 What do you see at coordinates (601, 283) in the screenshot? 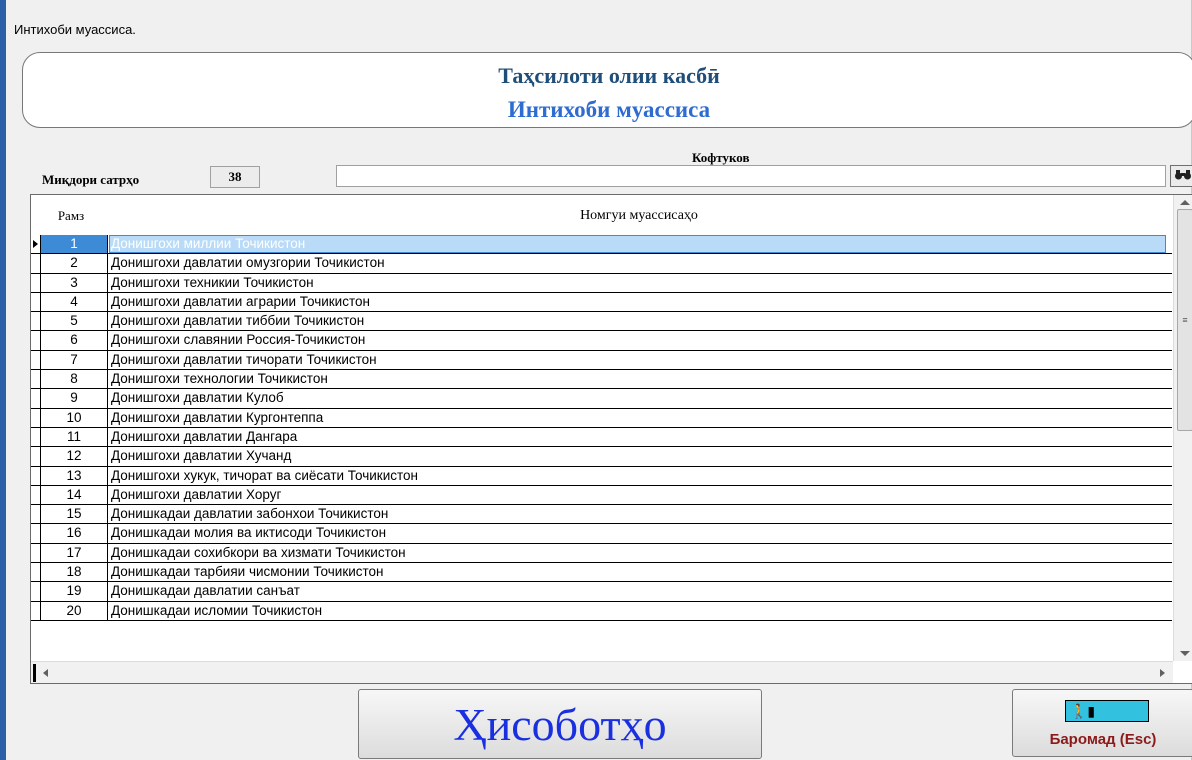
I see `table-row: 3 Донишгохи техникии Точикистон` at bounding box center [601, 283].